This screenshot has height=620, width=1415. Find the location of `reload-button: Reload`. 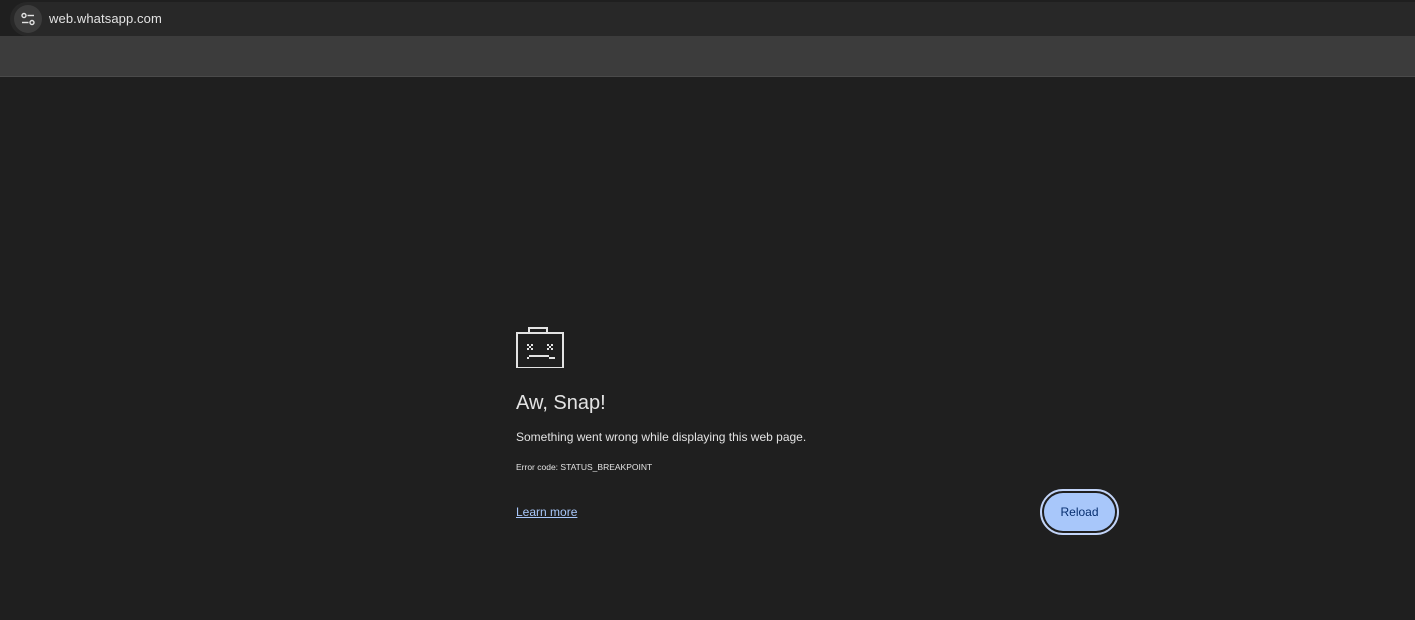

reload-button: Reload is located at coordinates (1079, 512).